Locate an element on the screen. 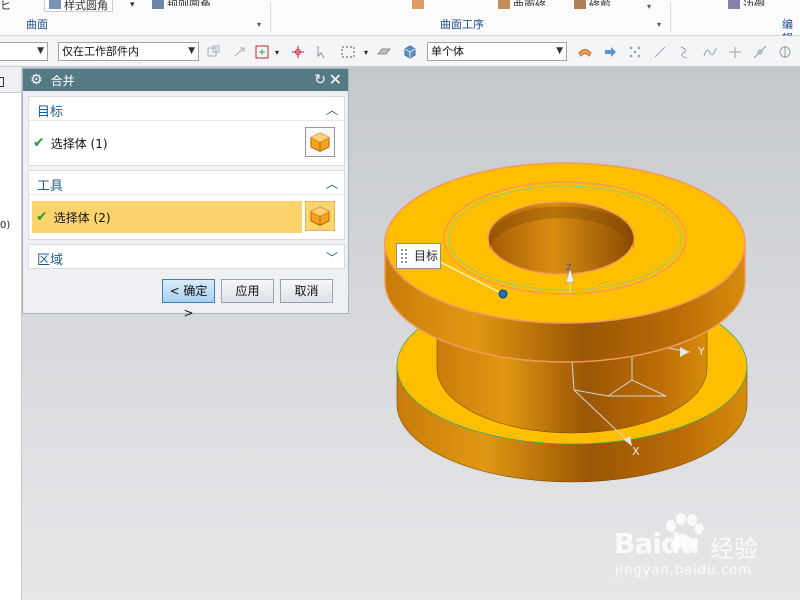  surface-trim-button is located at coordinates (418, 6).